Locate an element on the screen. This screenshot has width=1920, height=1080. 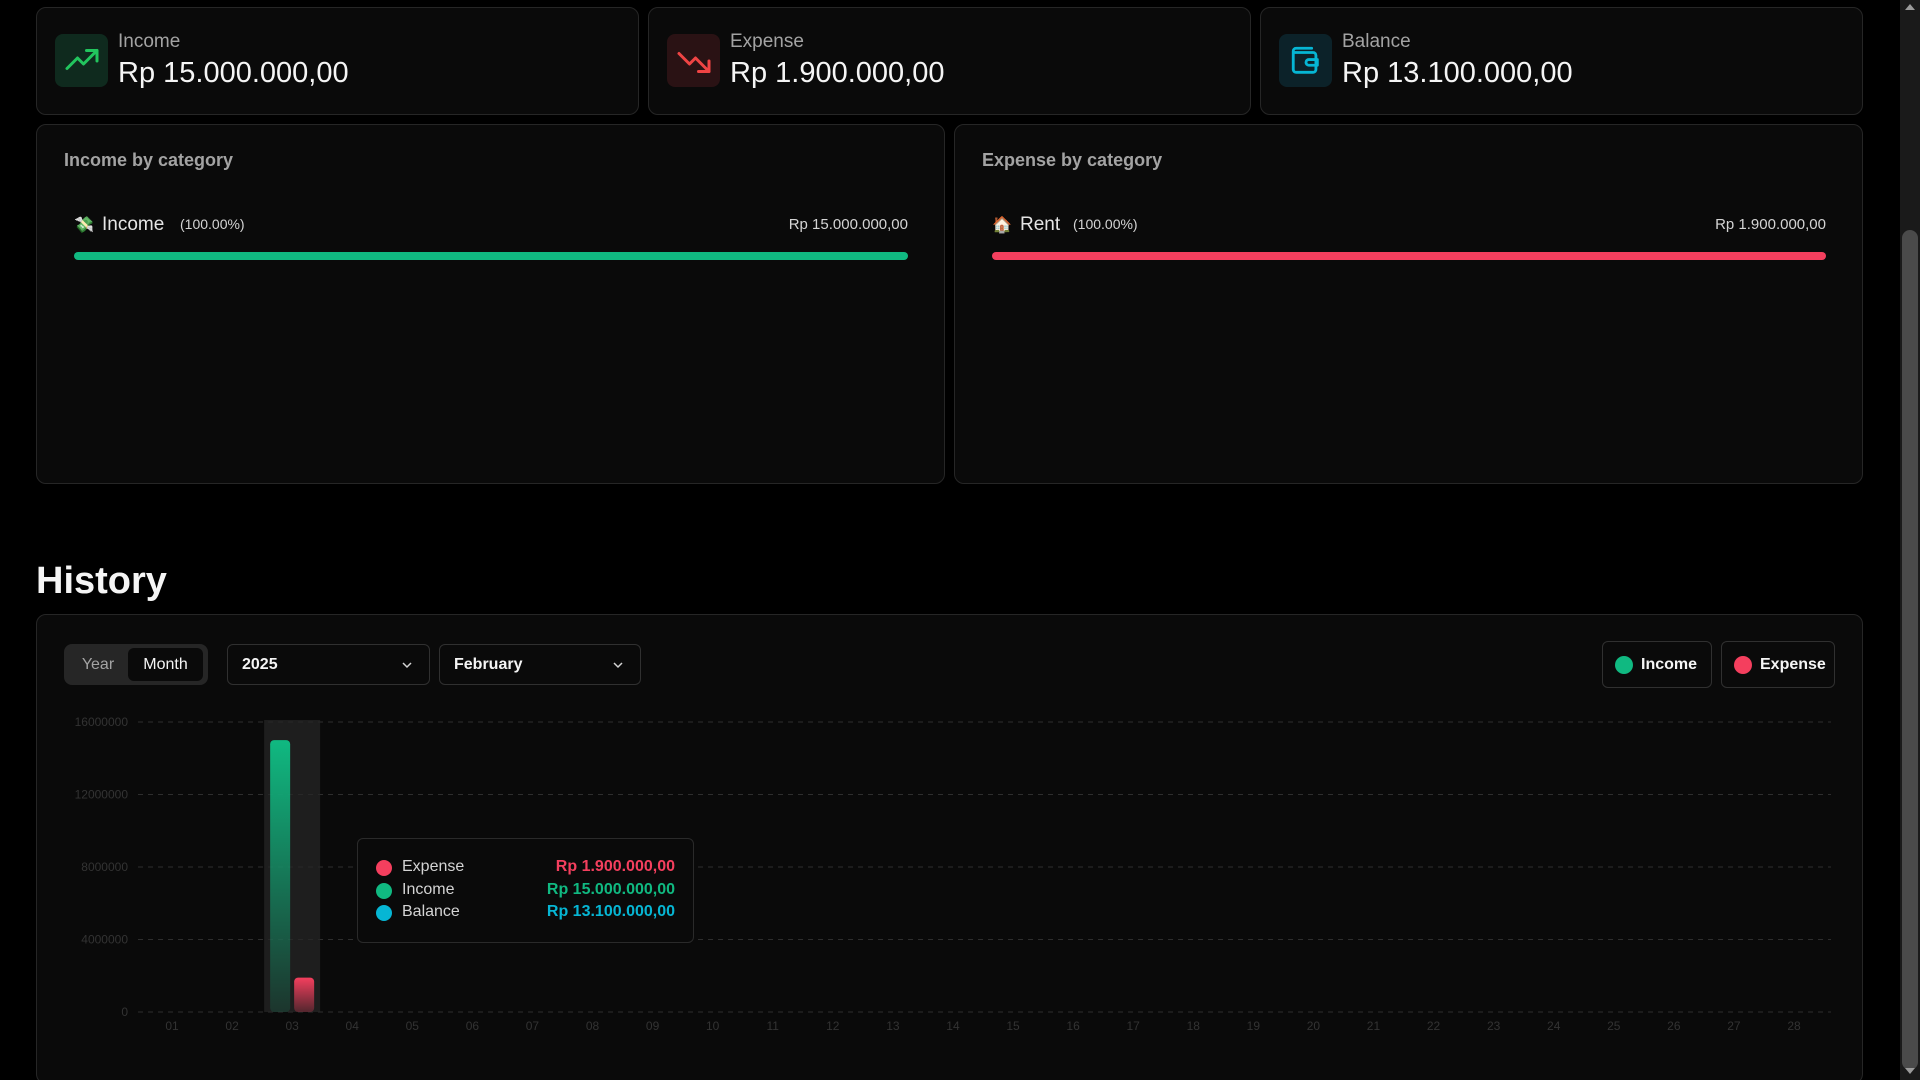
tooltip-expense-name: Expense is located at coordinates (433, 866).